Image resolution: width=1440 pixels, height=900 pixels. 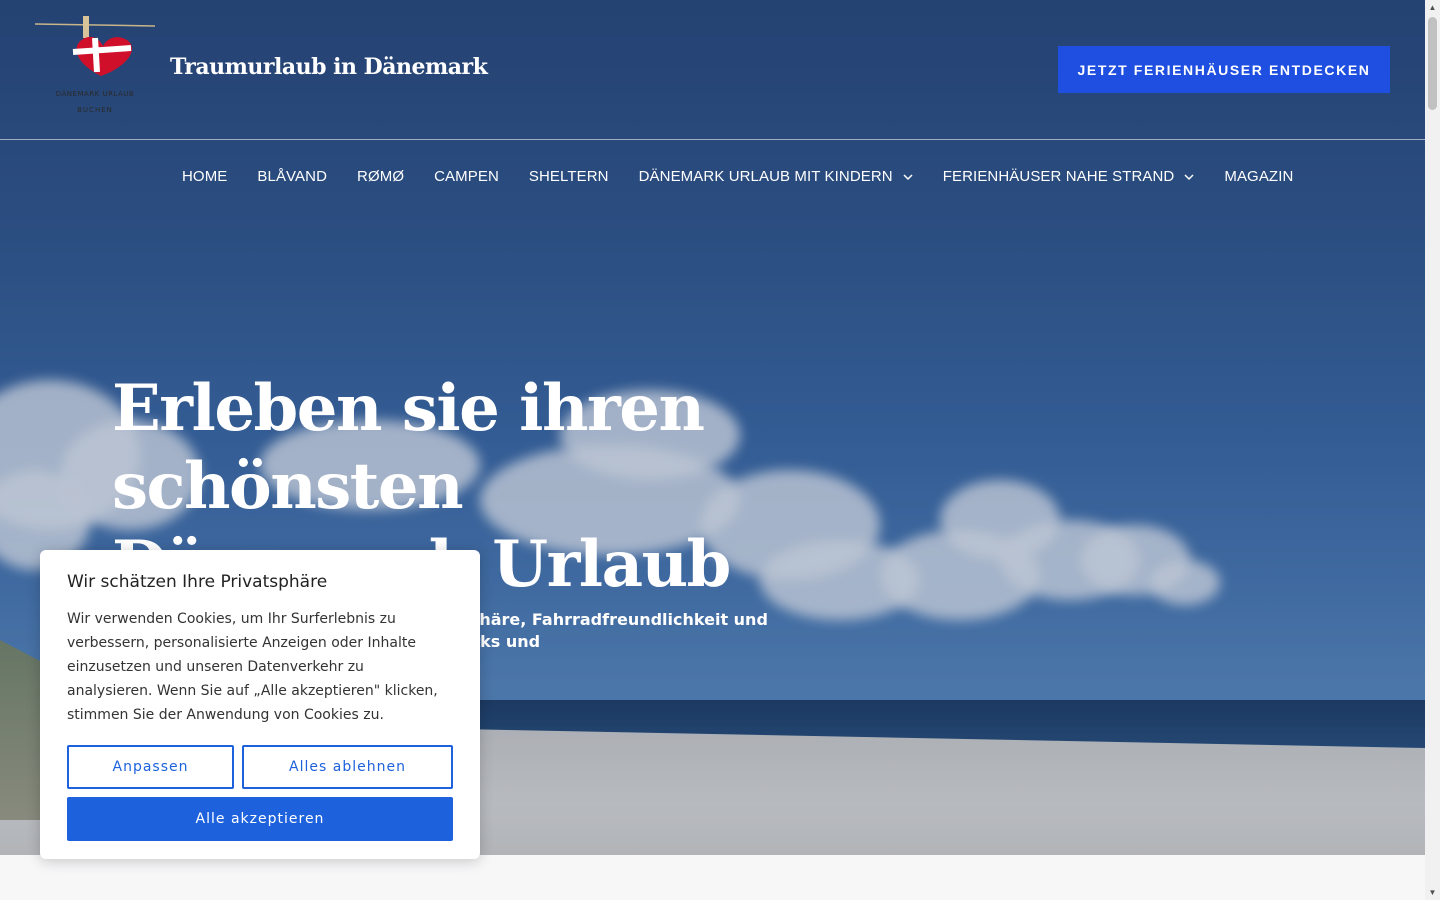 I want to click on cookie-button-row: Anpassen Alles ablehnen, so click(x=260, y=767).